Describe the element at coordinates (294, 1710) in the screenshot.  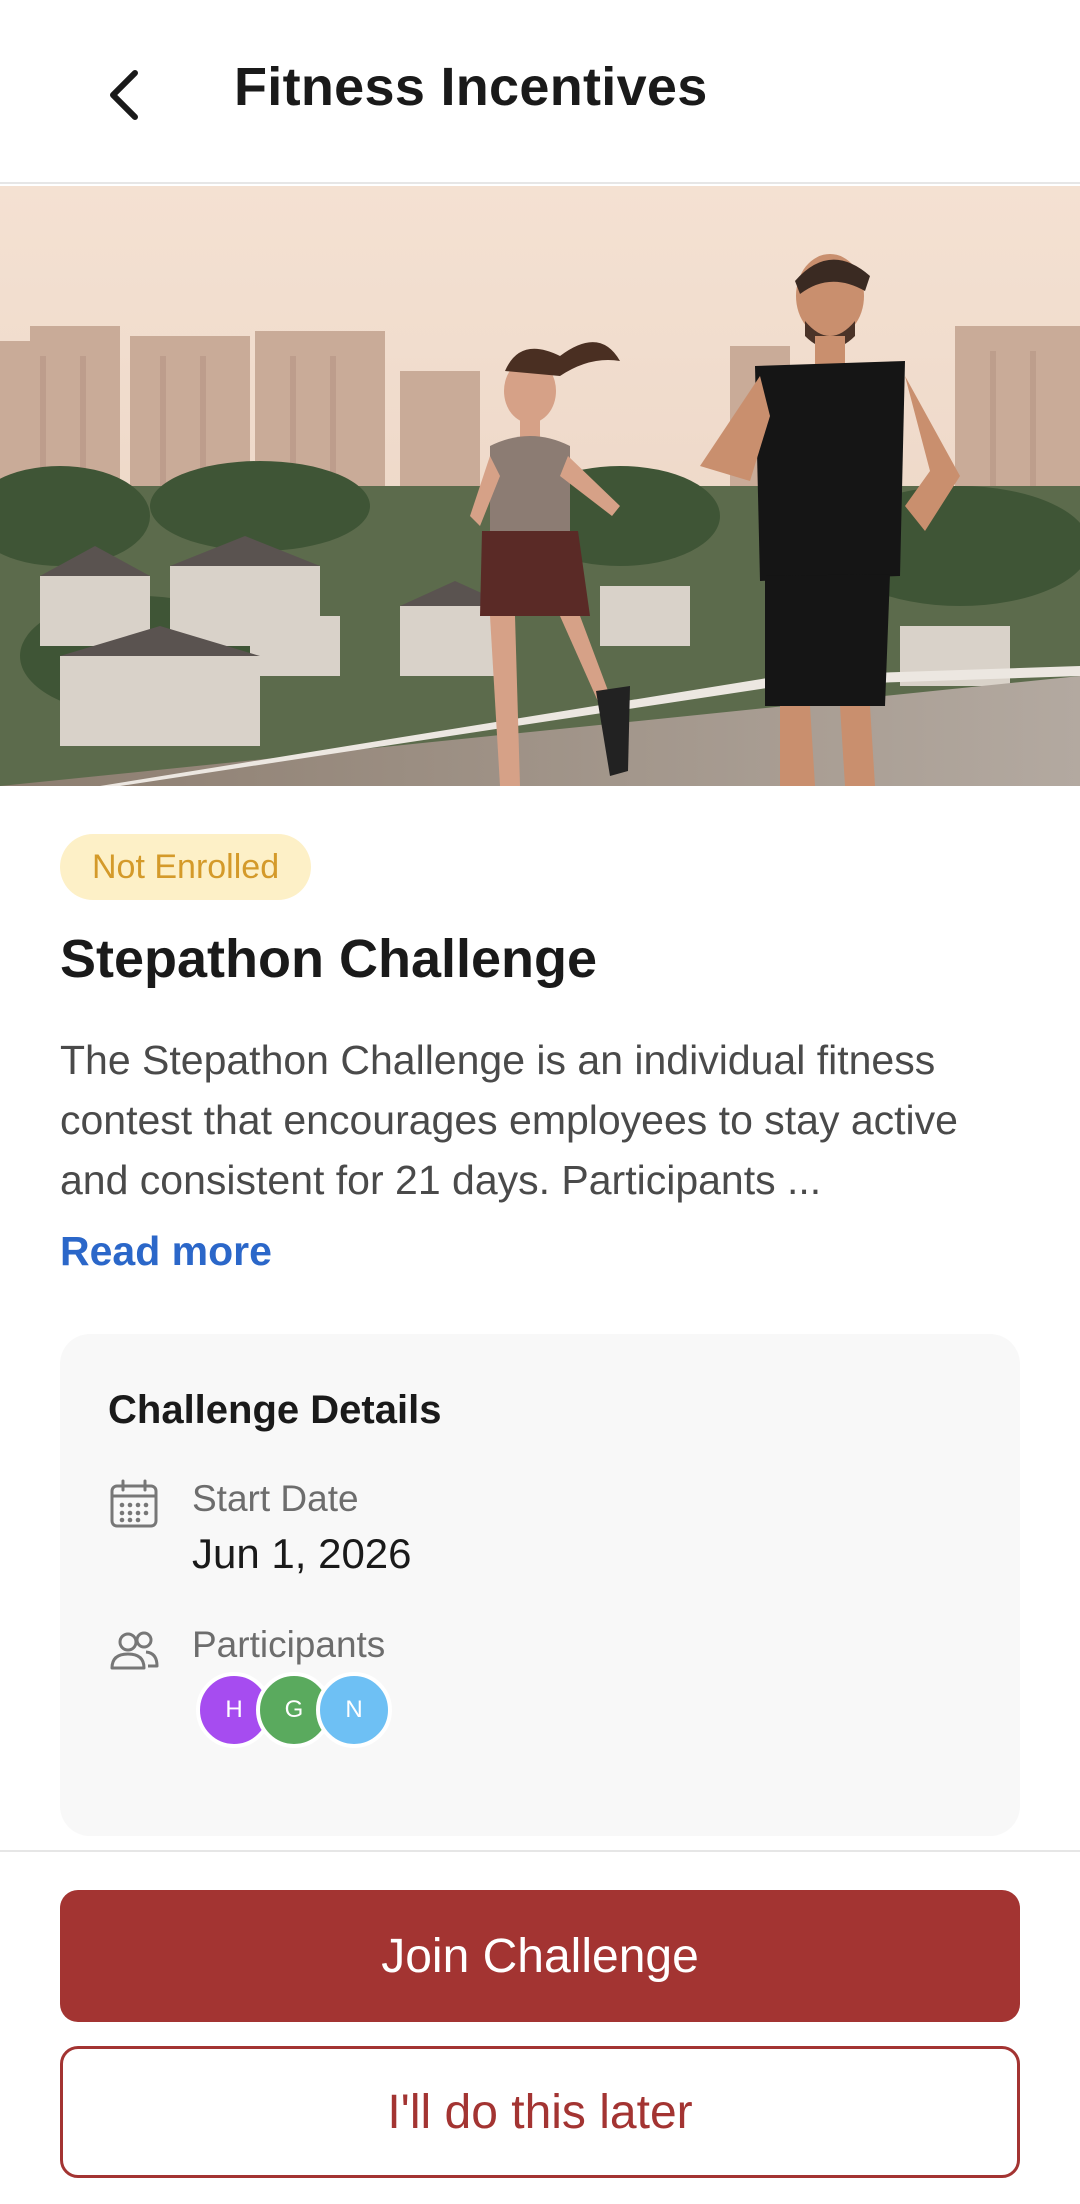
I see `participant-avatars: H G N` at that location.